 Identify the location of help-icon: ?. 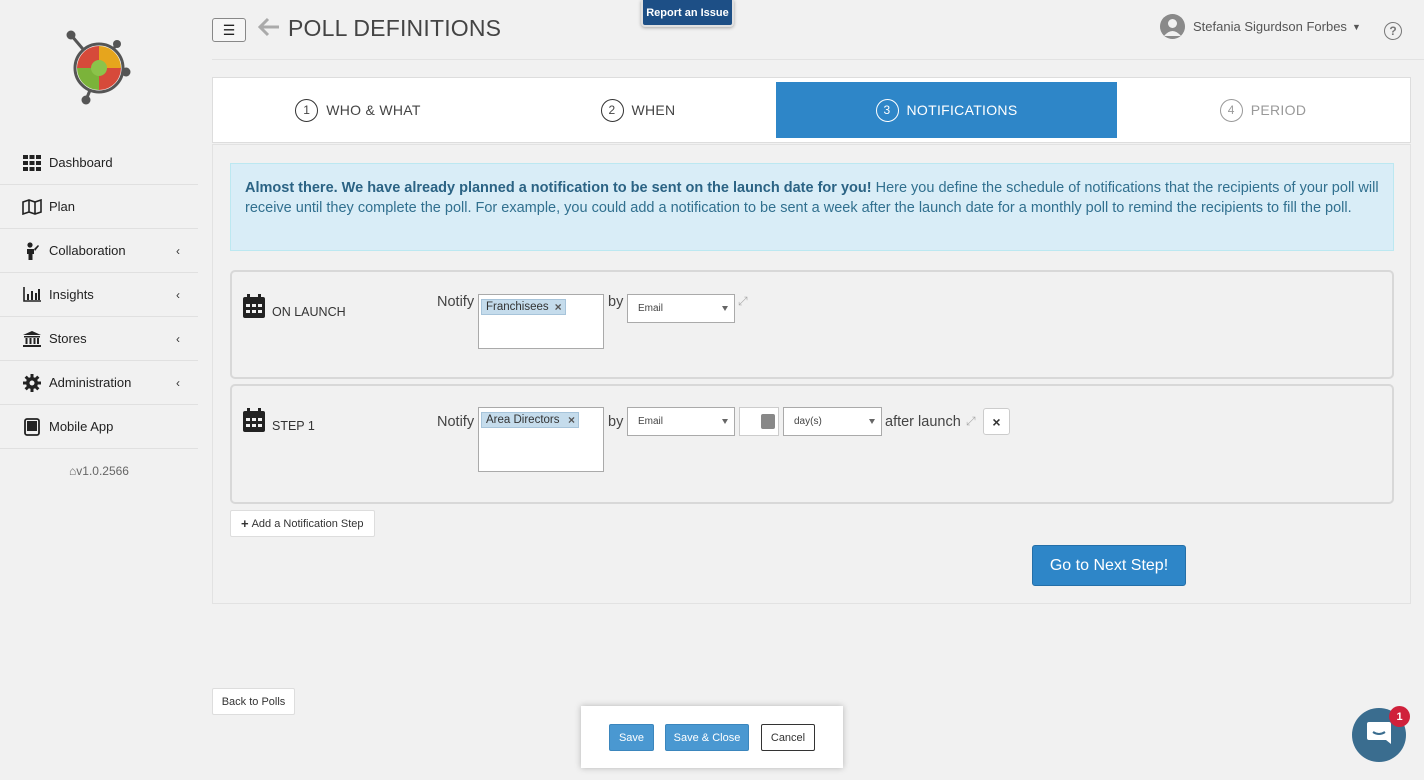
(1393, 31).